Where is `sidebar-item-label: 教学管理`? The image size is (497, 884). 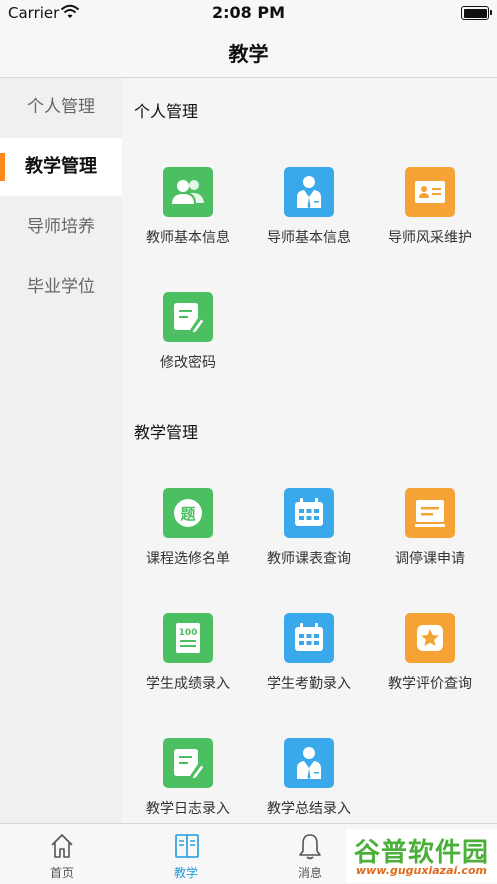
sidebar-item-label: 教学管理 is located at coordinates (61, 166).